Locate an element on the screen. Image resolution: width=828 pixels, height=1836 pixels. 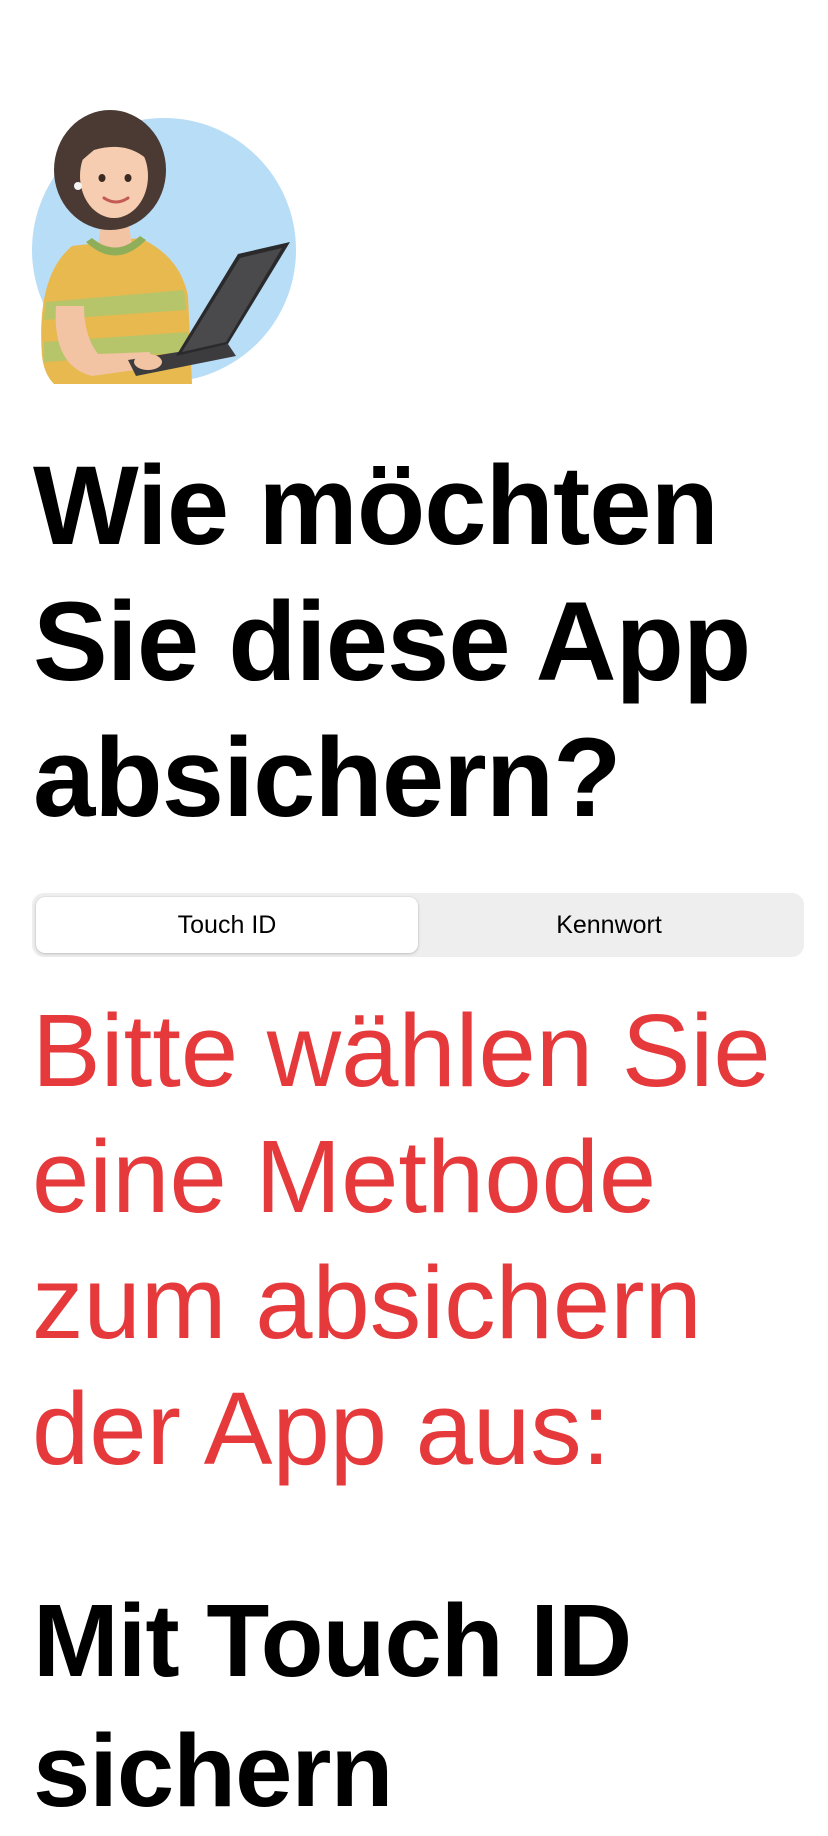
security-method-segmented-control: Touch ID Kennwort is located at coordinates (418, 925).